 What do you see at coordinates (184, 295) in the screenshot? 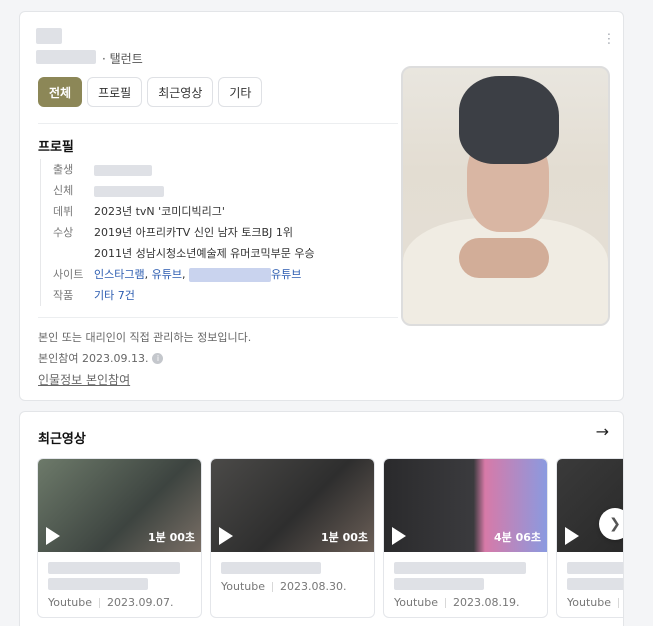
I see `info-row-works: 작품 기타 7건` at bounding box center [184, 295].